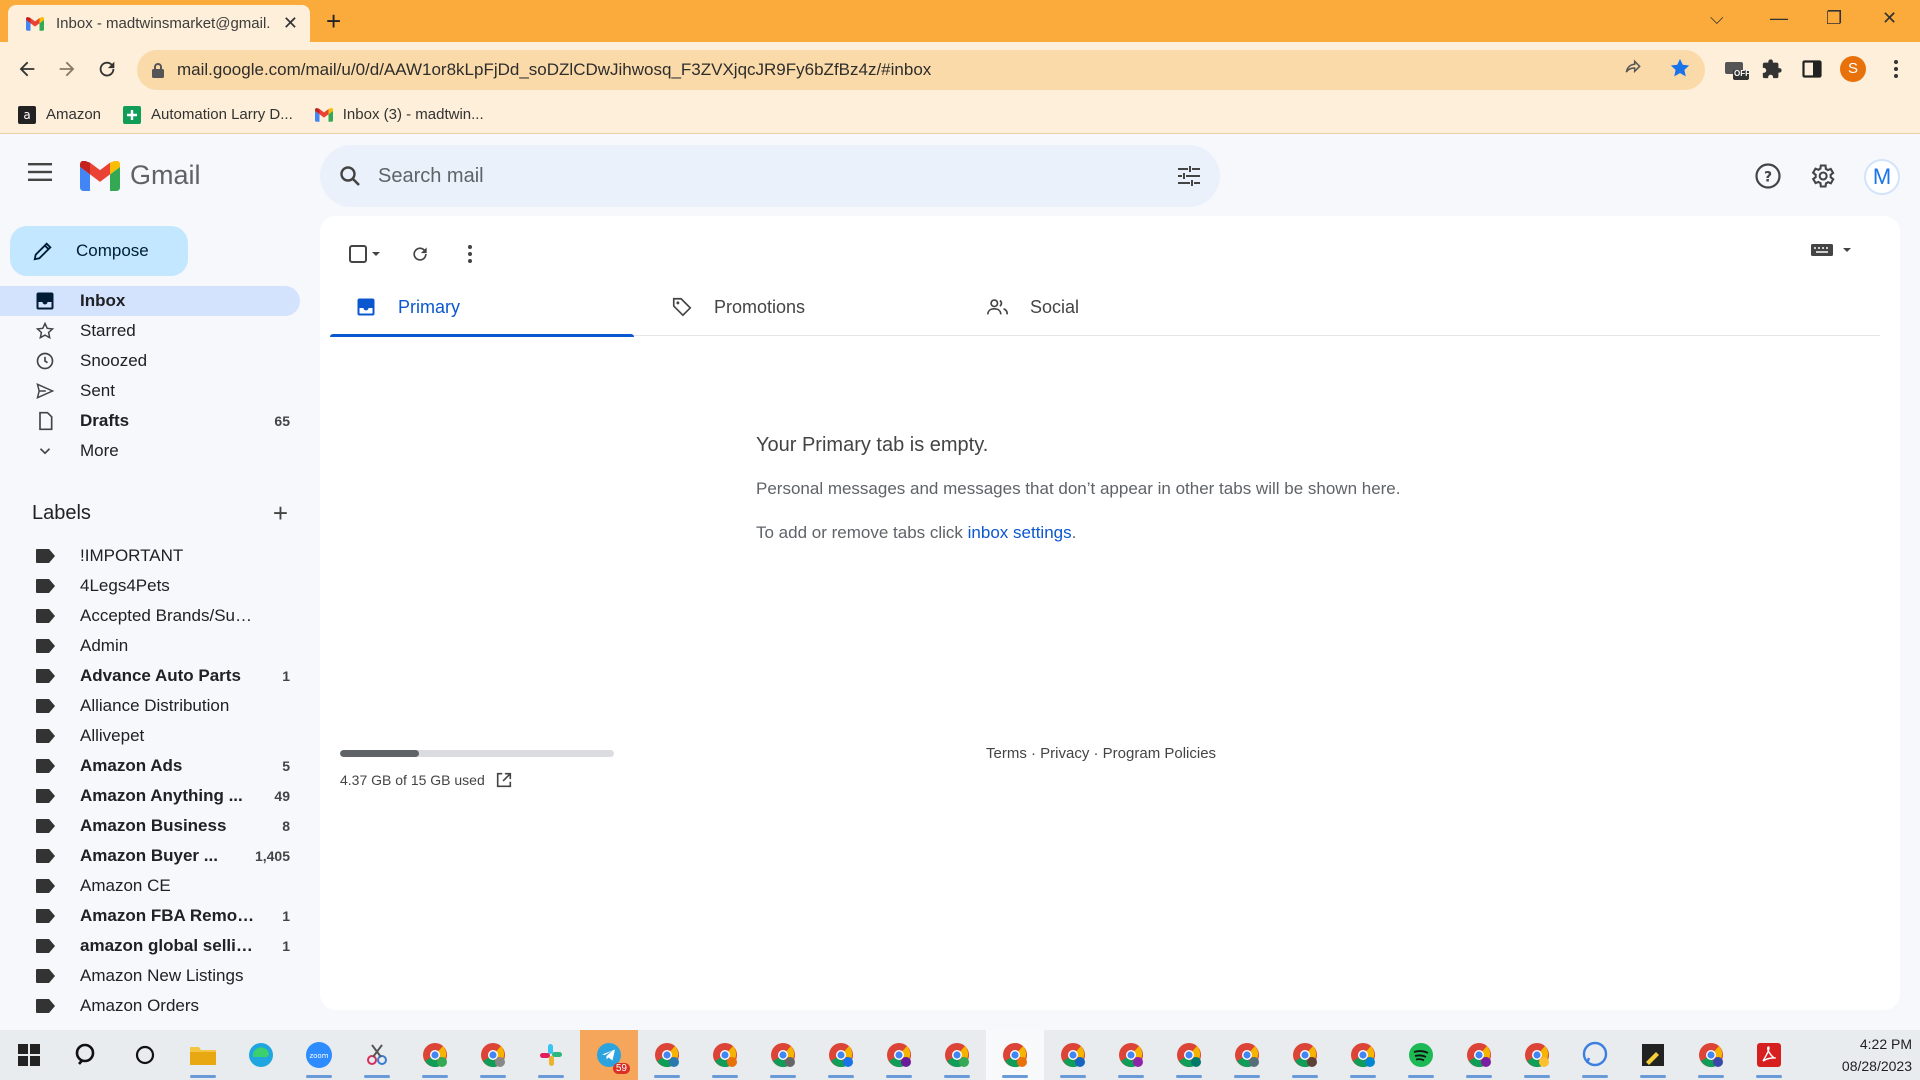 This screenshot has width=1920, height=1080. What do you see at coordinates (150, 1006) in the screenshot?
I see `label-item: Amazon Orders` at bounding box center [150, 1006].